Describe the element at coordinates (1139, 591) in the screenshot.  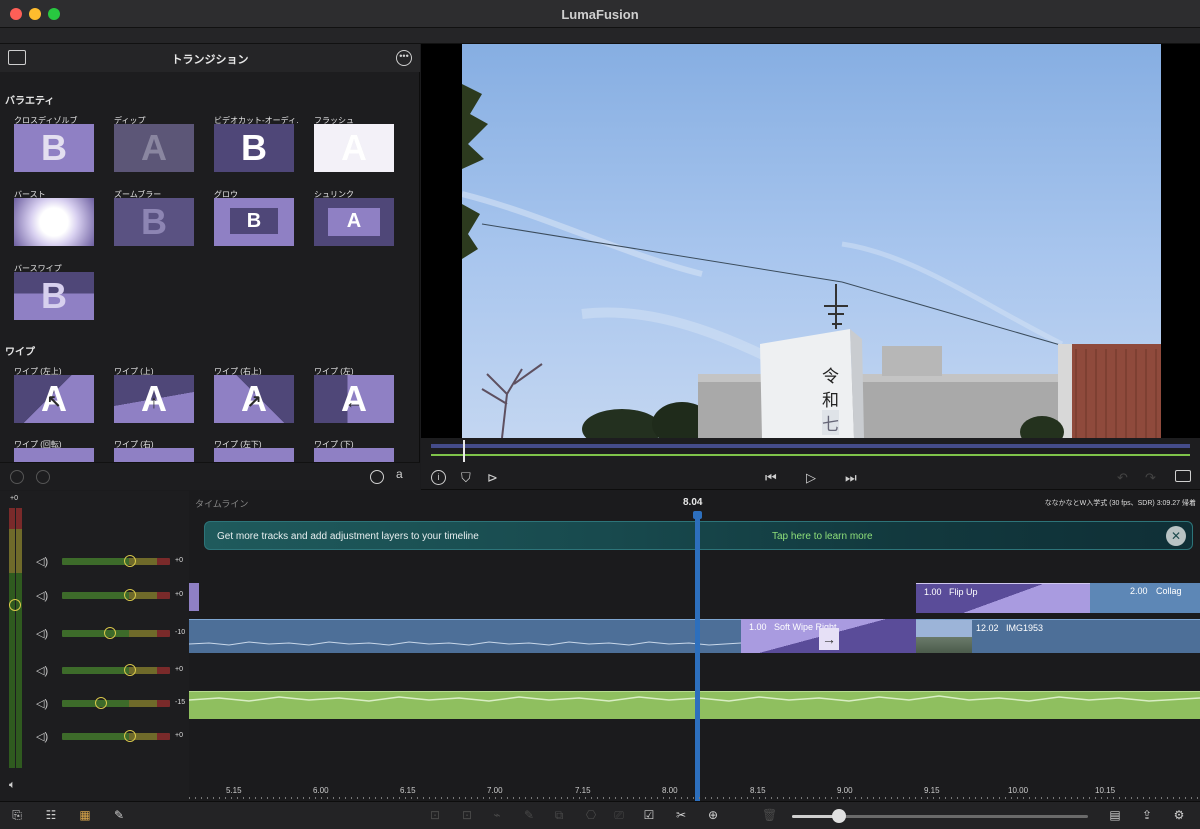
I see `clip-duration: 2.00` at that location.